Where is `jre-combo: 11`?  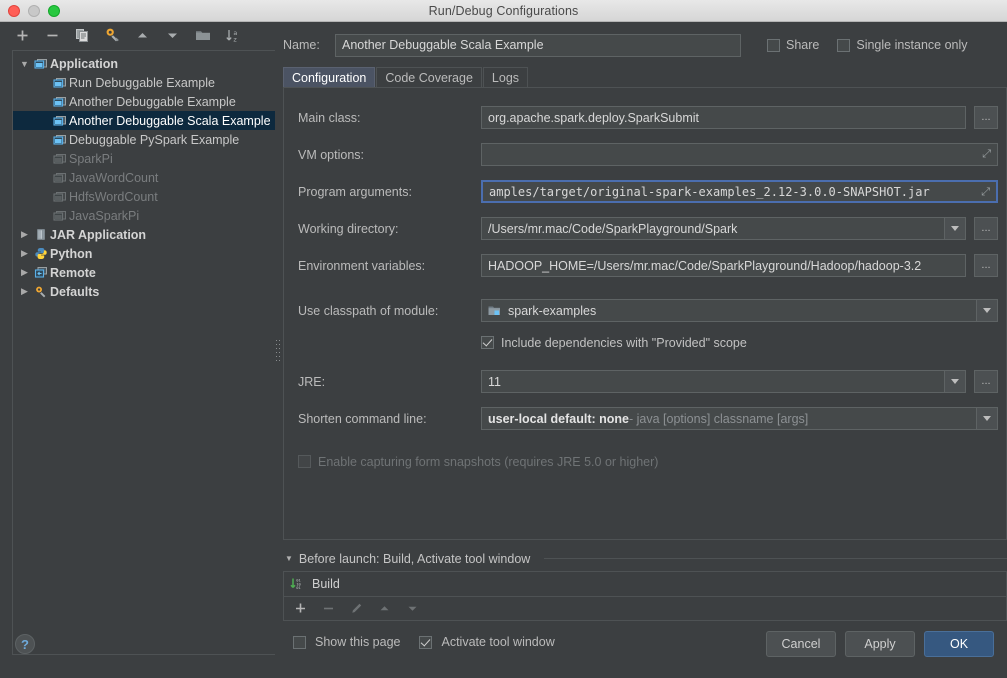 jre-combo: 11 is located at coordinates (723, 381).